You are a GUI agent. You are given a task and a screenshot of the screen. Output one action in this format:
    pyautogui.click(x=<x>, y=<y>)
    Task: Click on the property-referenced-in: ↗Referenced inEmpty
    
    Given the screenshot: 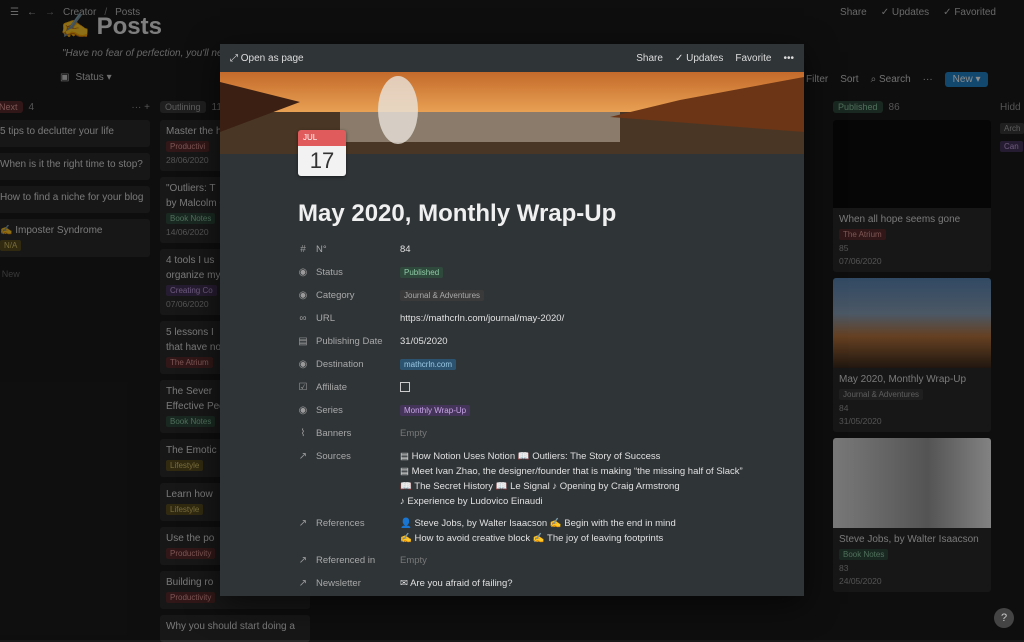 What is the action you would take?
    pyautogui.click(x=538, y=562)
    